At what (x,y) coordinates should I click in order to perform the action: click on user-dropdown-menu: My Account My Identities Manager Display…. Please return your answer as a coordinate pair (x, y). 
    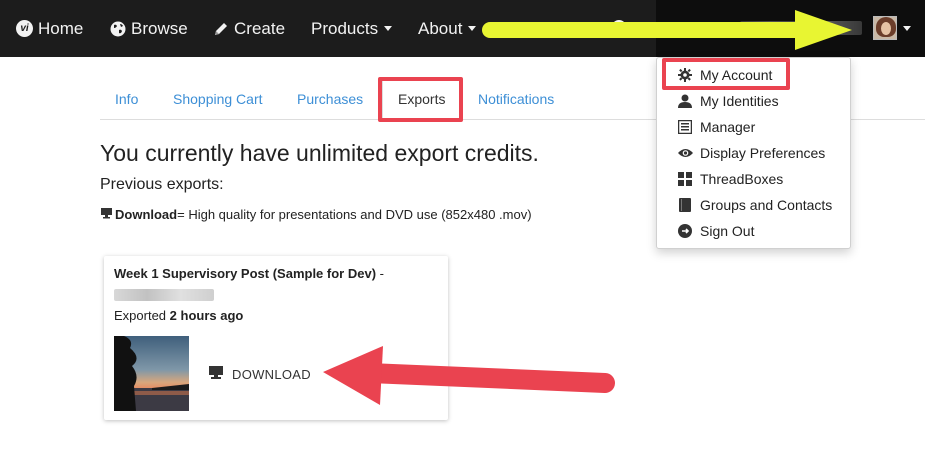
    Looking at the image, I should click on (753, 153).